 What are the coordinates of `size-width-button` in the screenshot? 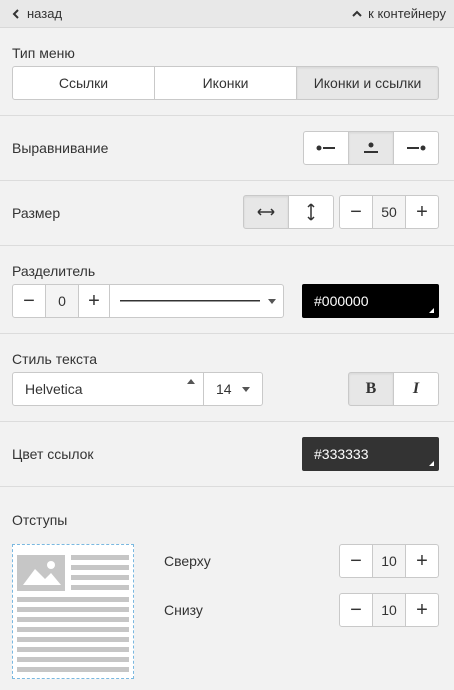 It's located at (266, 212).